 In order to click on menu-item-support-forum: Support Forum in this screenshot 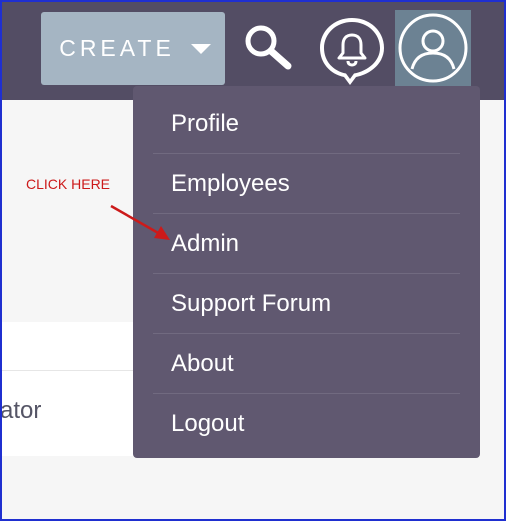, I will do `click(306, 304)`.